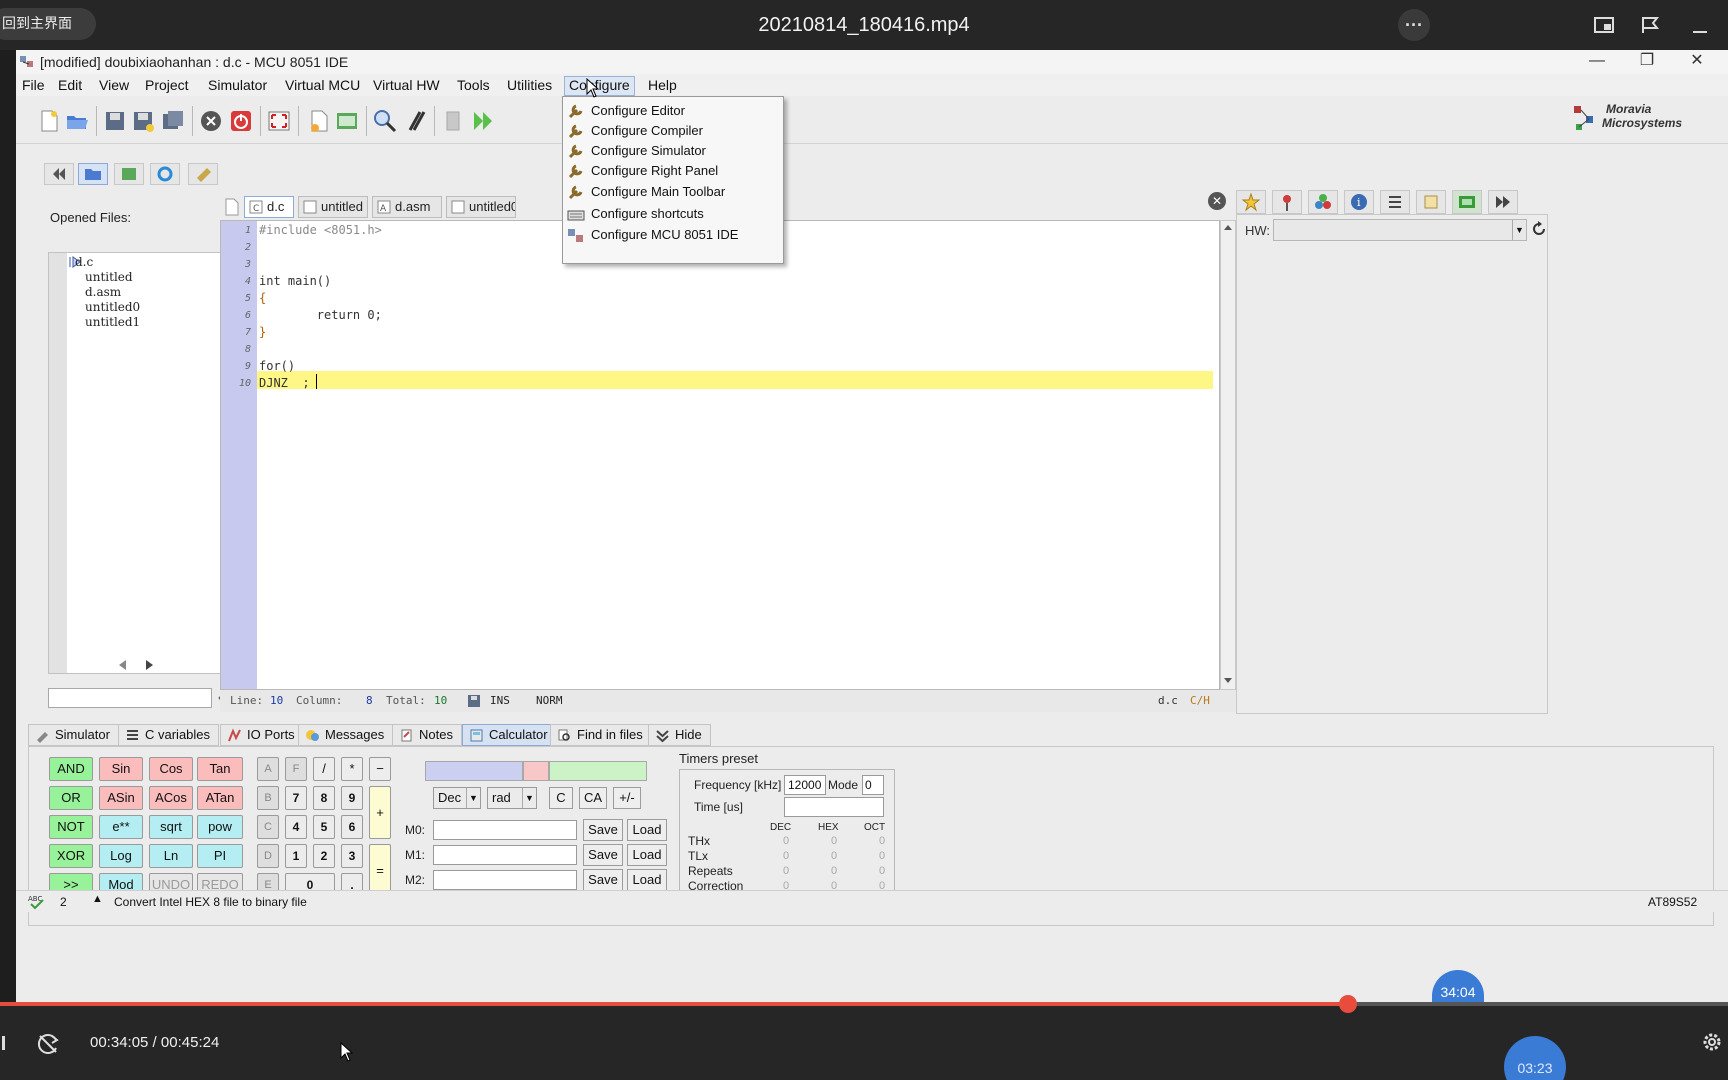  I want to click on calc-digit-2: 2, so click(324, 856).